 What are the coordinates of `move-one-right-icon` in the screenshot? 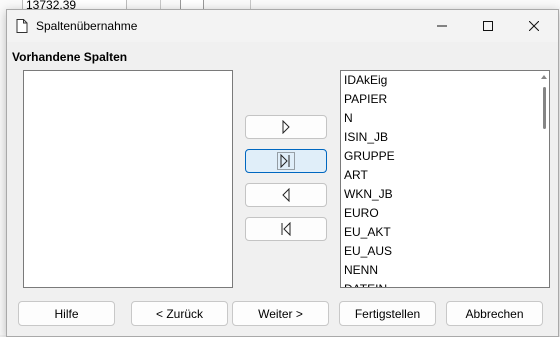 It's located at (286, 127).